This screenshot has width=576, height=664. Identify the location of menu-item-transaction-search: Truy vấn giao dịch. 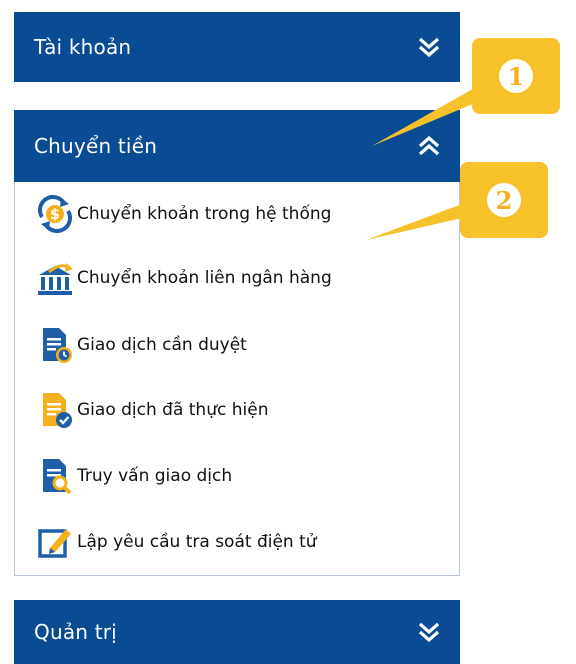
(133, 476).